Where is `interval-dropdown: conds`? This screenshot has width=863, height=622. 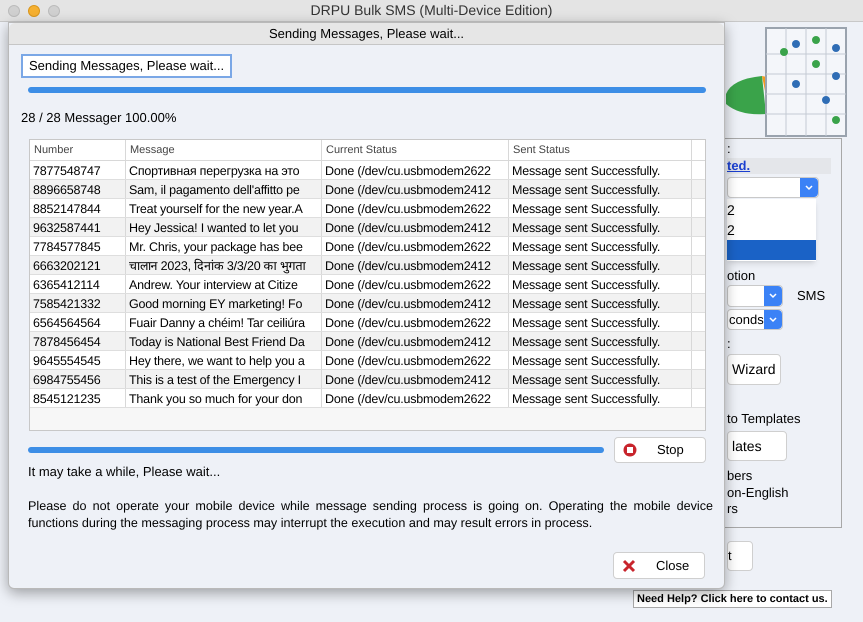 interval-dropdown: conds is located at coordinates (755, 319).